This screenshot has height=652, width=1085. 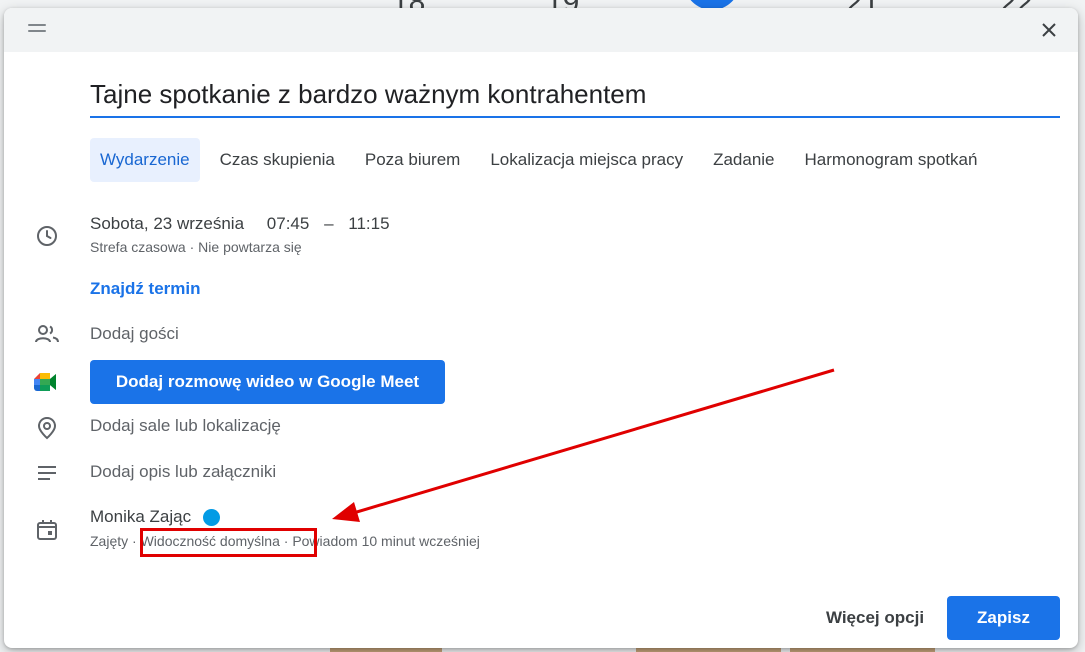 I want to click on add-google-meet-button: Dodaj rozmowę wideo w Google Meet, so click(x=267, y=382).